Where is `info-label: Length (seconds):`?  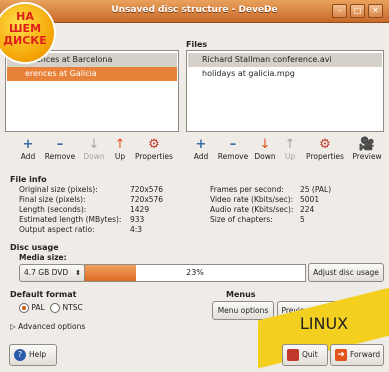 info-label: Length (seconds): is located at coordinates (53, 209).